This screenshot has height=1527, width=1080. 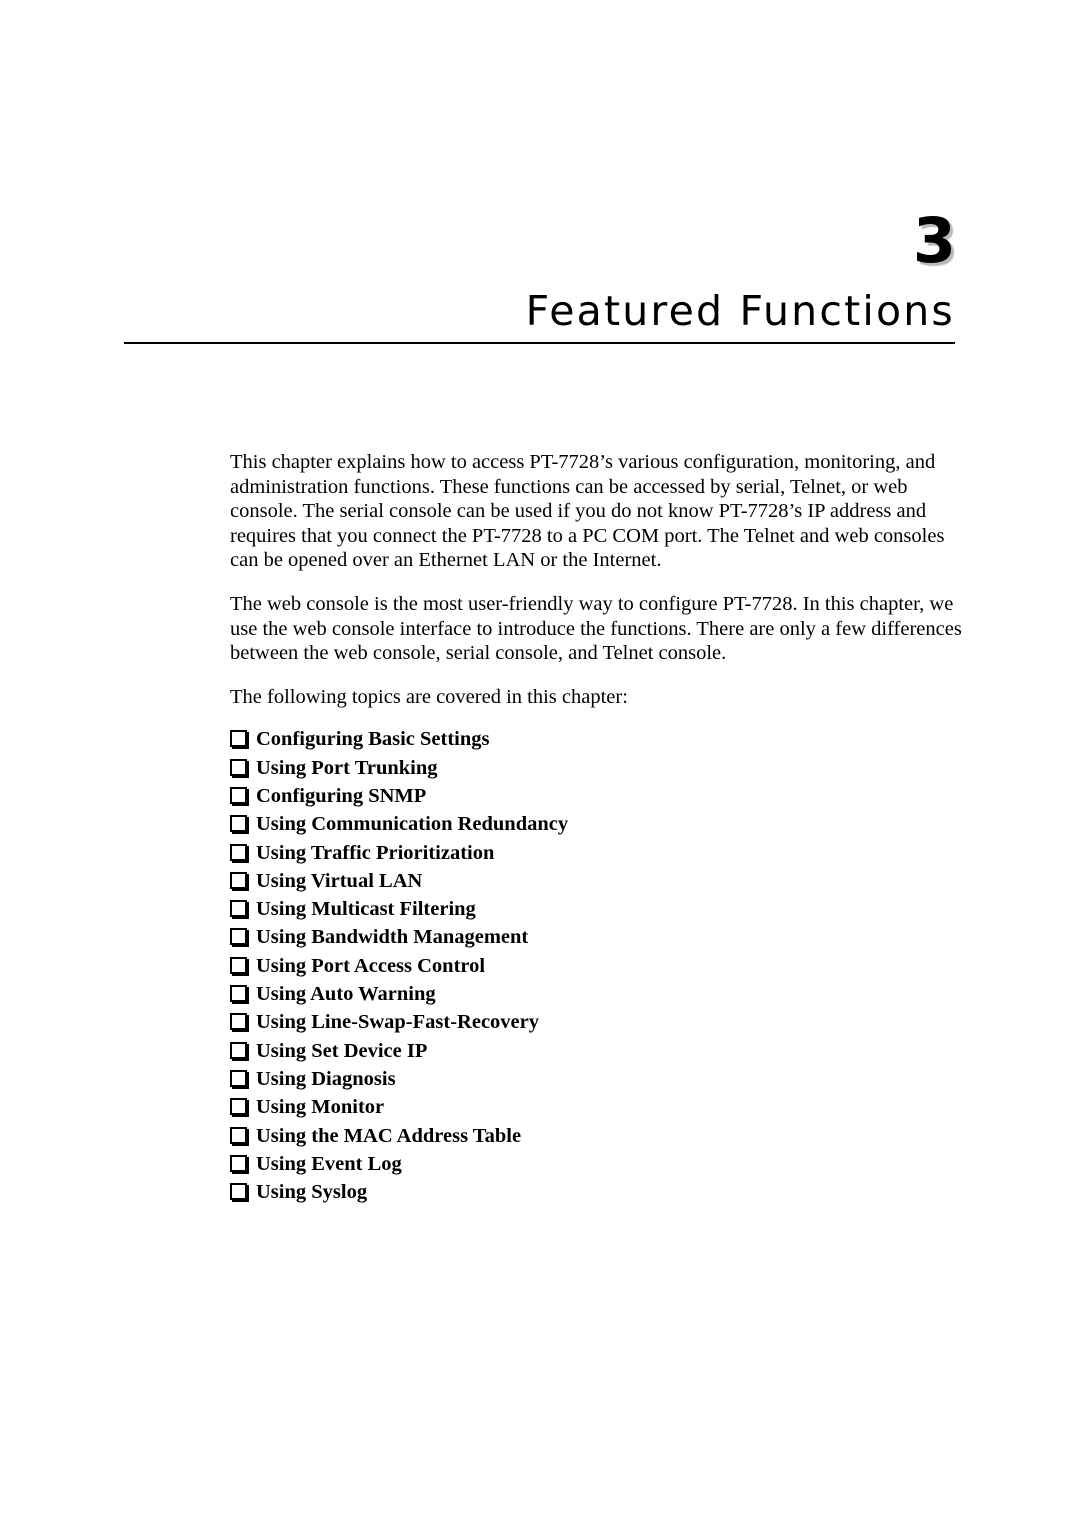 What do you see at coordinates (312, 1192) in the screenshot?
I see `topic-label: Using Syslog` at bounding box center [312, 1192].